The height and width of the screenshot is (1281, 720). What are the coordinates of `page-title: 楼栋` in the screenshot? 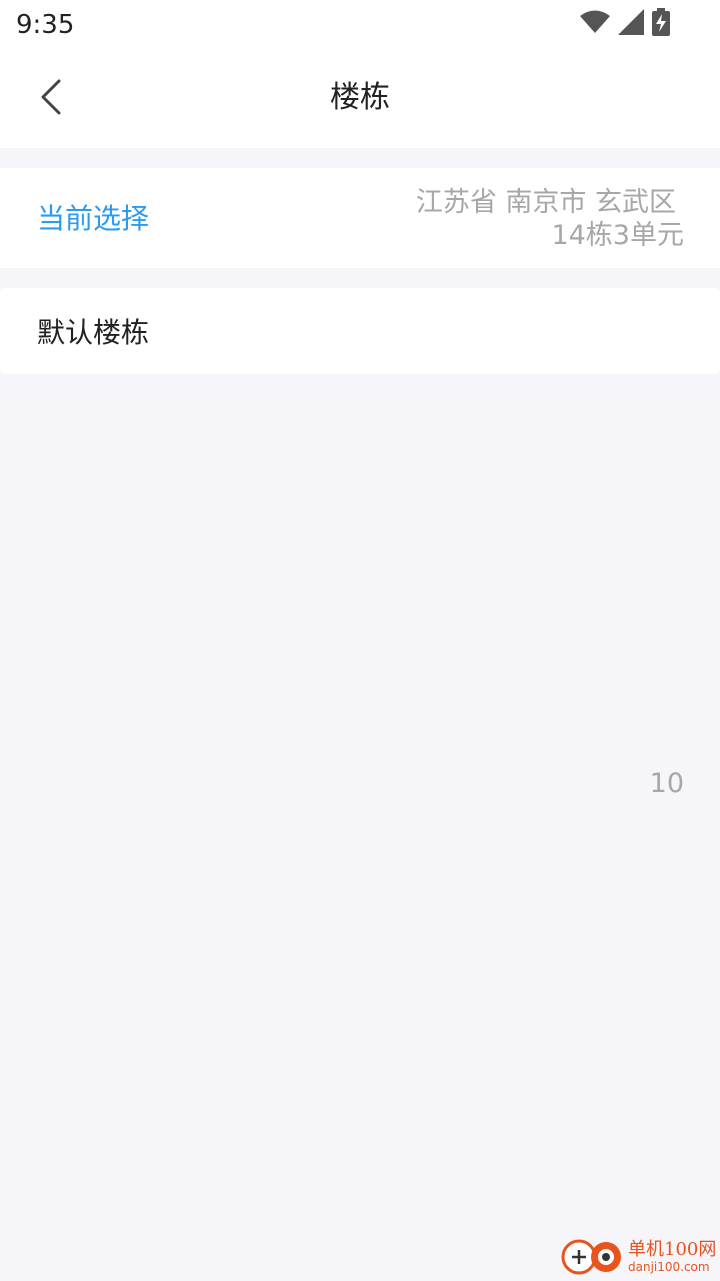 It's located at (360, 98).